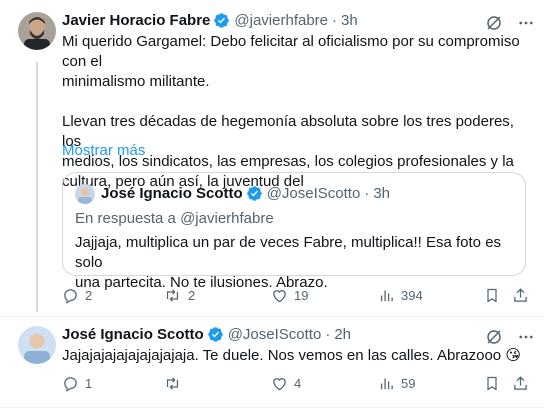 This screenshot has height=409, width=544. What do you see at coordinates (272, 407) in the screenshot?
I see `bottom-divider` at bounding box center [272, 407].